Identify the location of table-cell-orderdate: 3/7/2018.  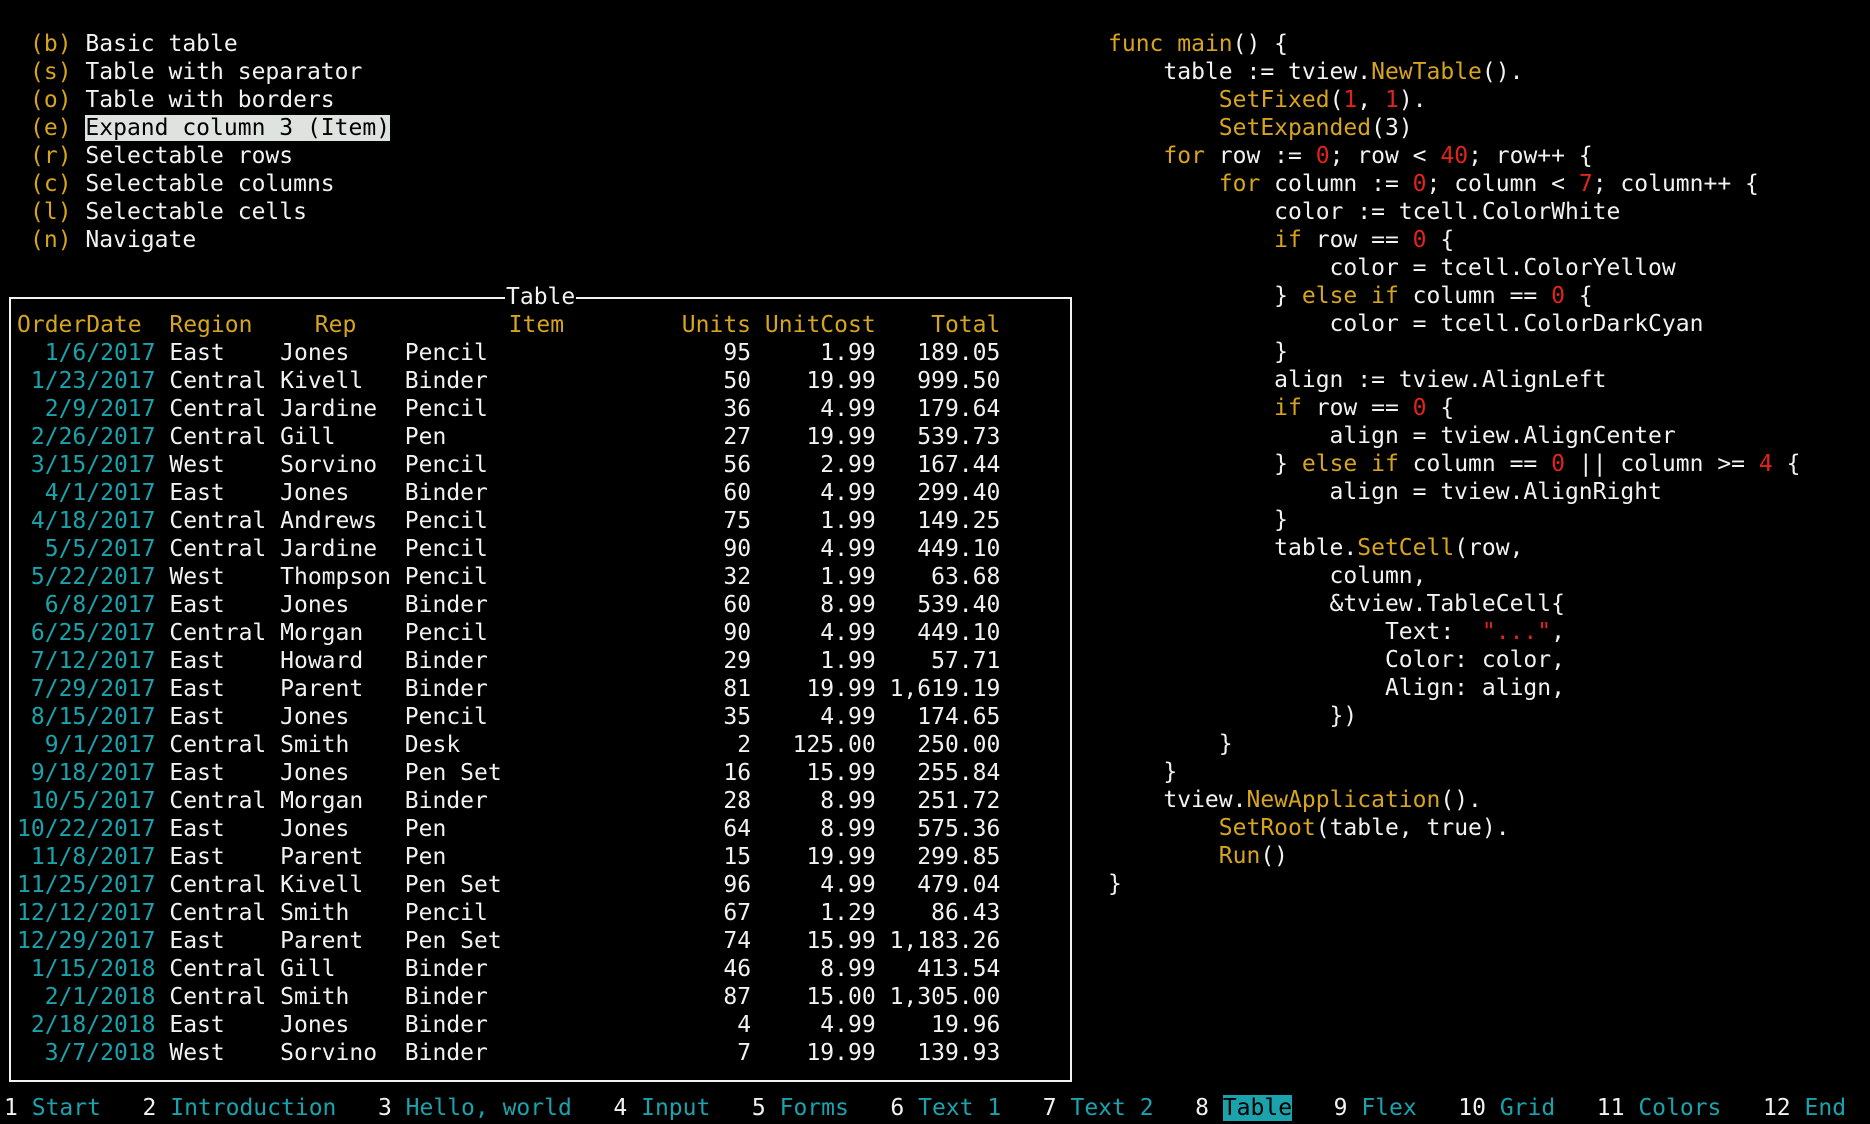
(100, 1053).